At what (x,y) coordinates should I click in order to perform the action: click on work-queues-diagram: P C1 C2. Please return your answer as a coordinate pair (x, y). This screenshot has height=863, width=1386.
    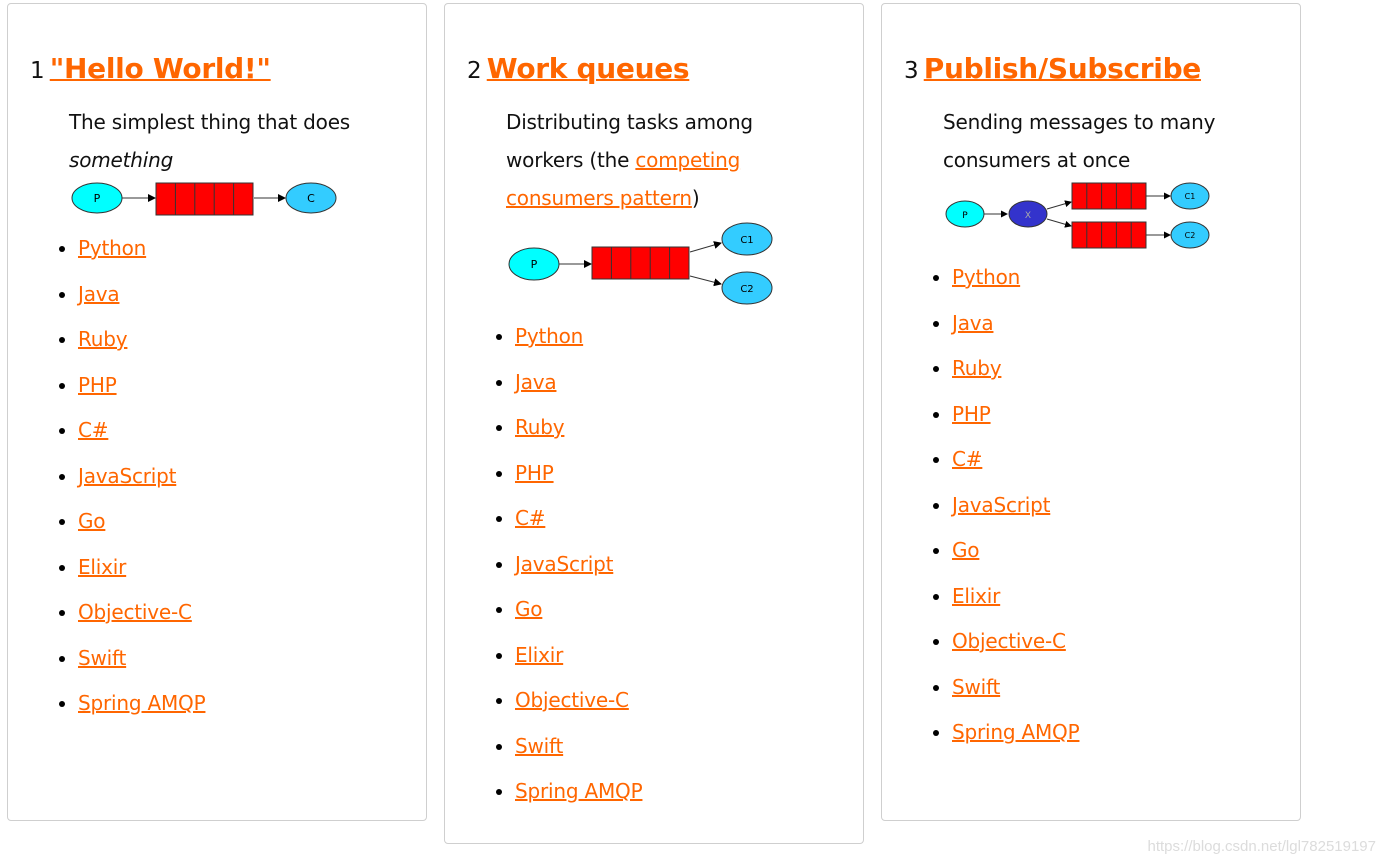
    Looking at the image, I should click on (640, 263).